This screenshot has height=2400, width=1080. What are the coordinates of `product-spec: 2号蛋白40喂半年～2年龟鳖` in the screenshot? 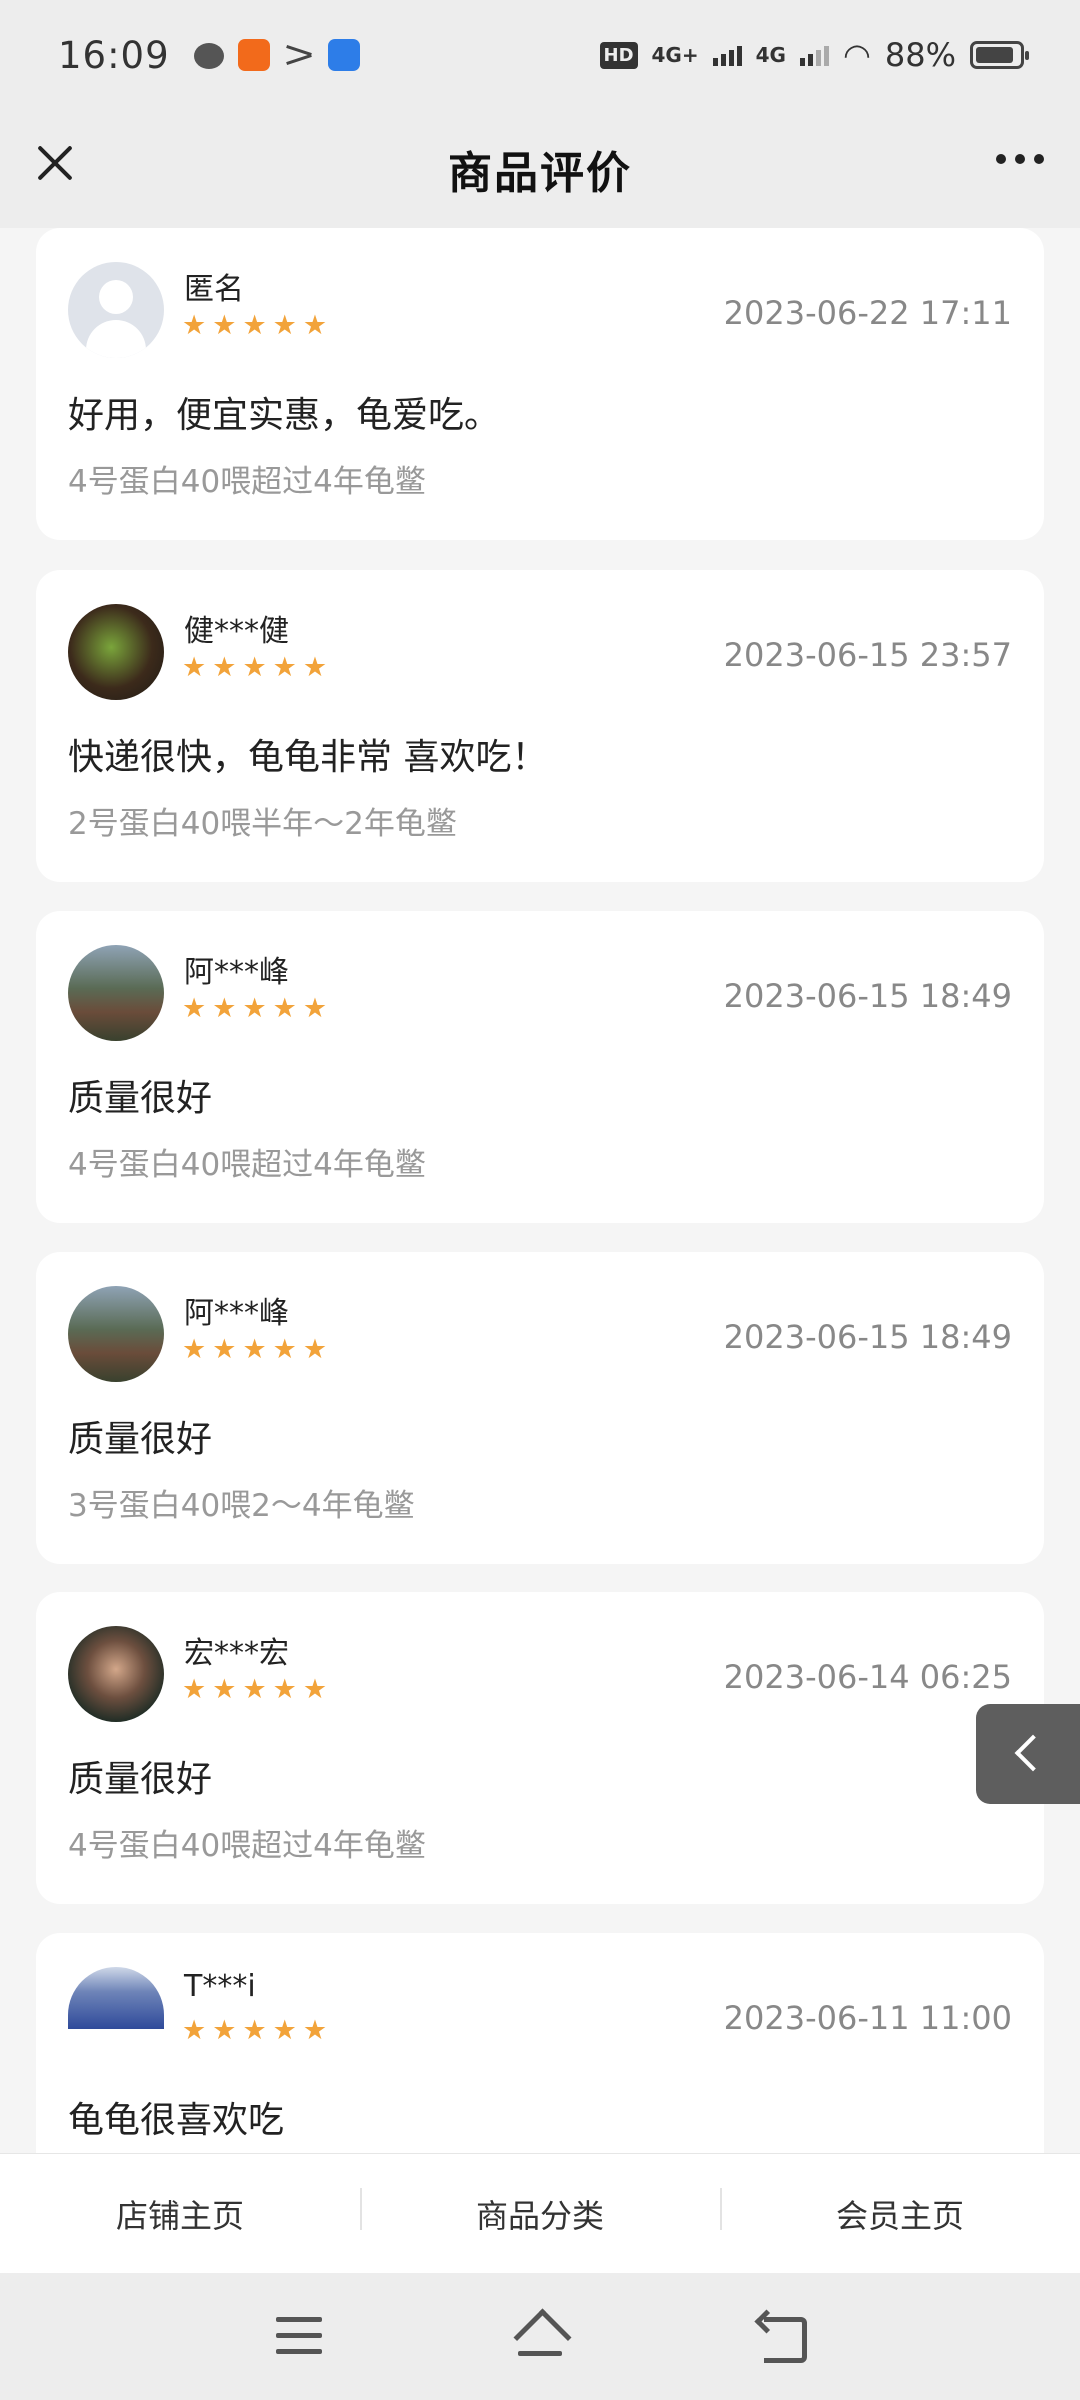 It's located at (262, 824).